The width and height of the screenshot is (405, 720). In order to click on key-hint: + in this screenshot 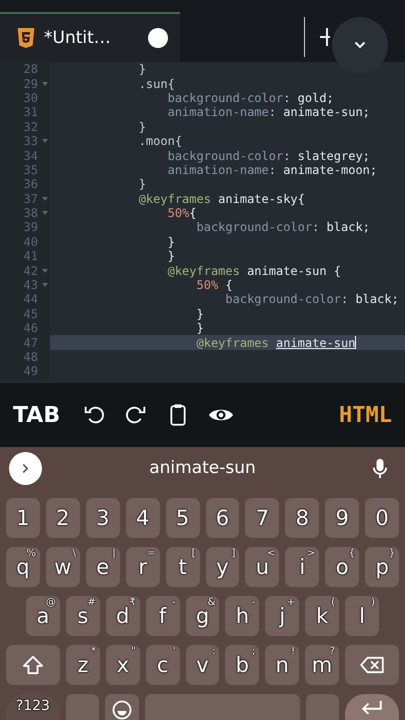, I will do `click(291, 603)`.